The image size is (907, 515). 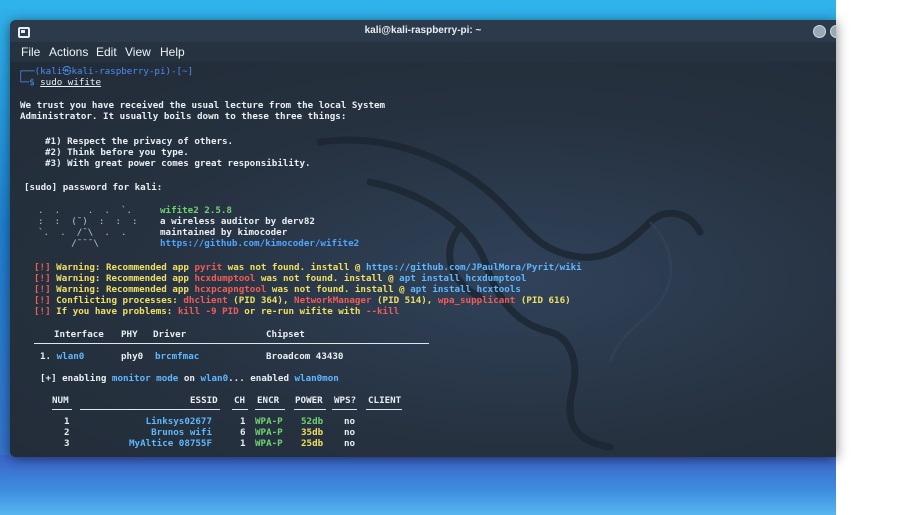 What do you see at coordinates (138, 52) in the screenshot?
I see `menu-view: View` at bounding box center [138, 52].